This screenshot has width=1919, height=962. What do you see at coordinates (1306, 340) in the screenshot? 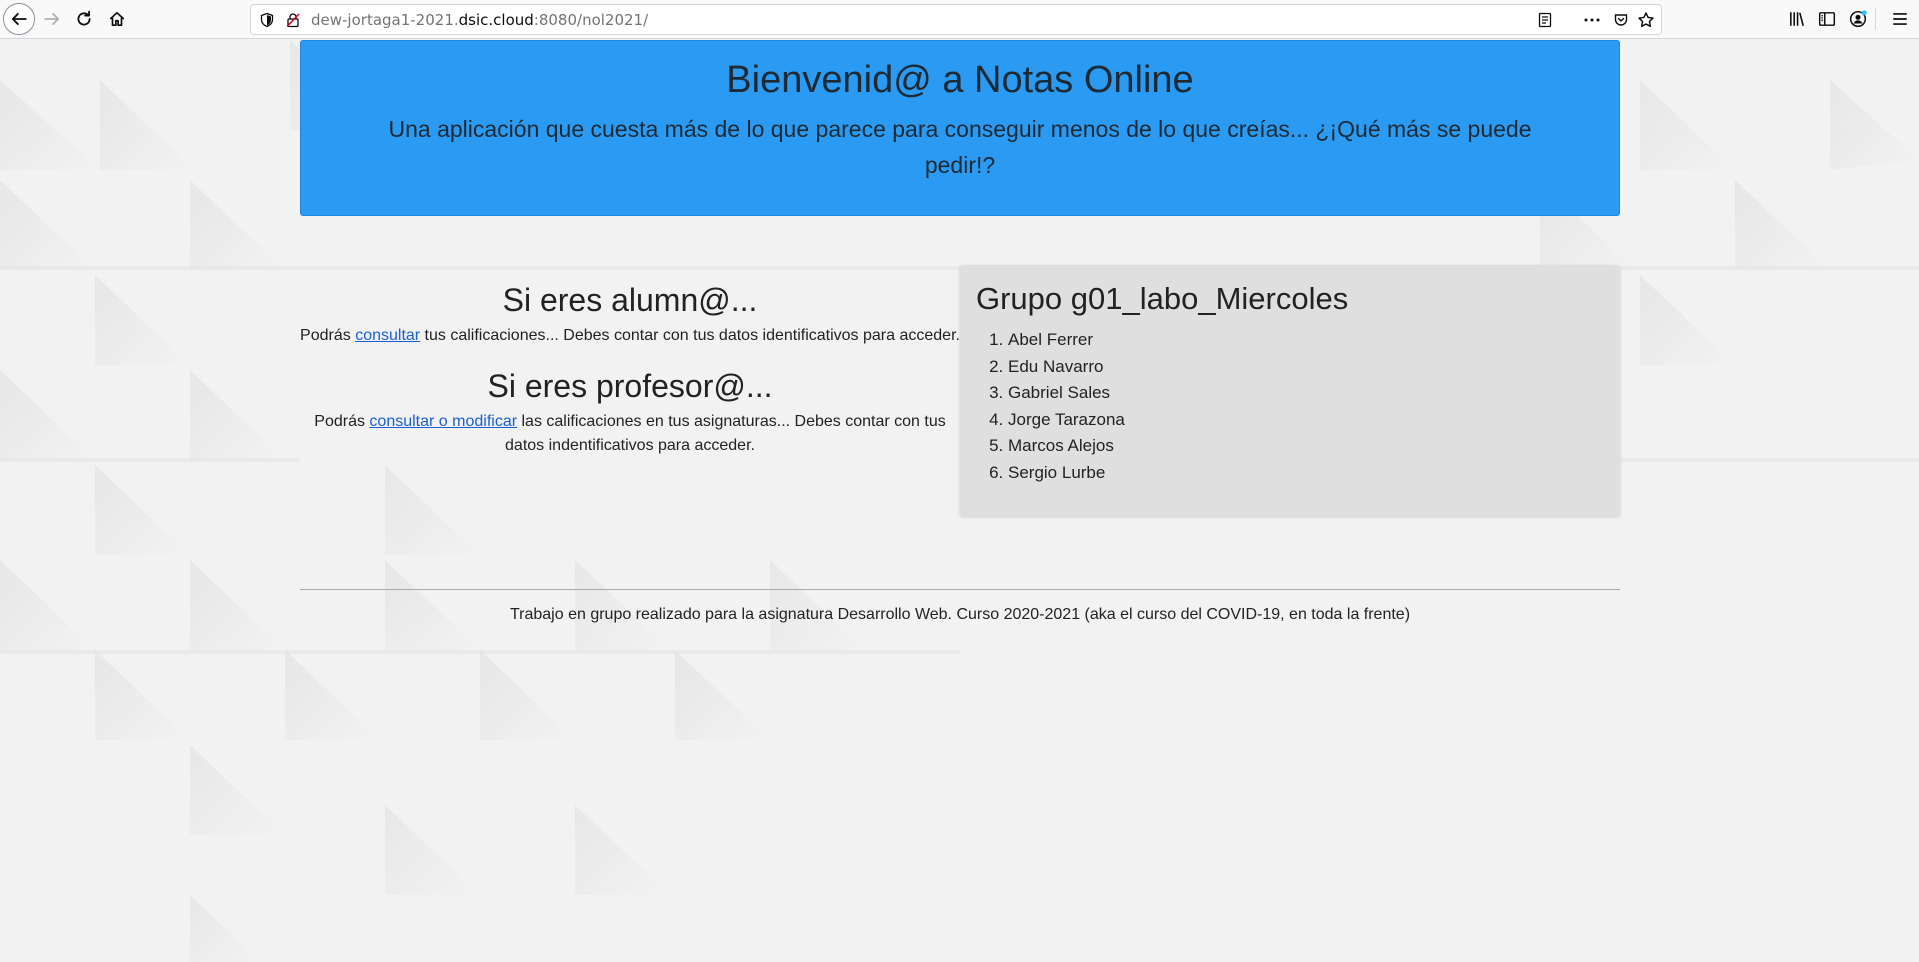
I see `list-item: Abel Ferrer` at bounding box center [1306, 340].